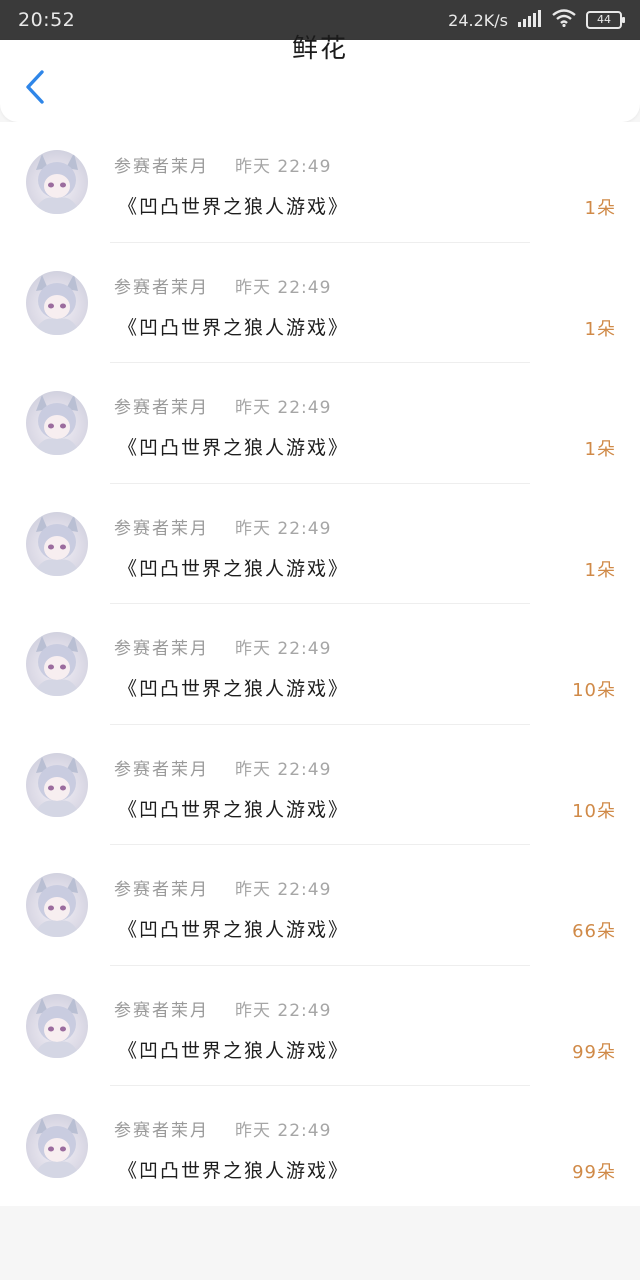 The height and width of the screenshot is (1280, 640). I want to click on header, so click(320, 81).